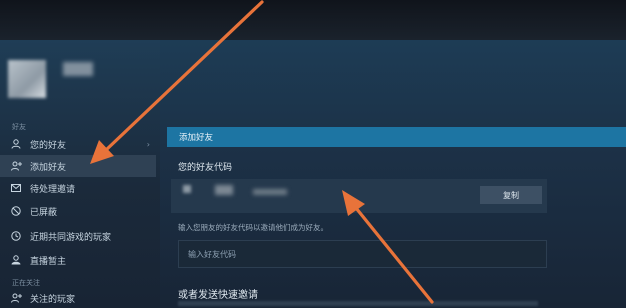 The image size is (626, 308). What do you see at coordinates (78, 144) in the screenshot?
I see `sidebar-item-your-friends: 您的好友 ›` at bounding box center [78, 144].